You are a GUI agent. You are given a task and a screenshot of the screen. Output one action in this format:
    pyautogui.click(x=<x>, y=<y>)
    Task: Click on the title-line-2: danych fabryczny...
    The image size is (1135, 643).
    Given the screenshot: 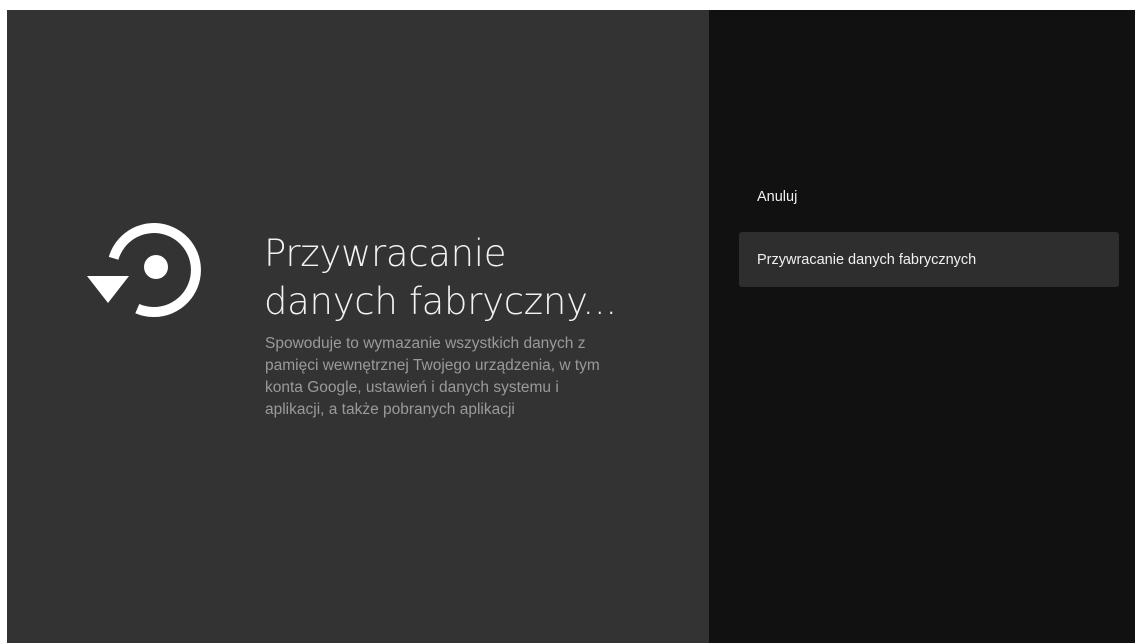 What is the action you would take?
    pyautogui.click(x=440, y=301)
    